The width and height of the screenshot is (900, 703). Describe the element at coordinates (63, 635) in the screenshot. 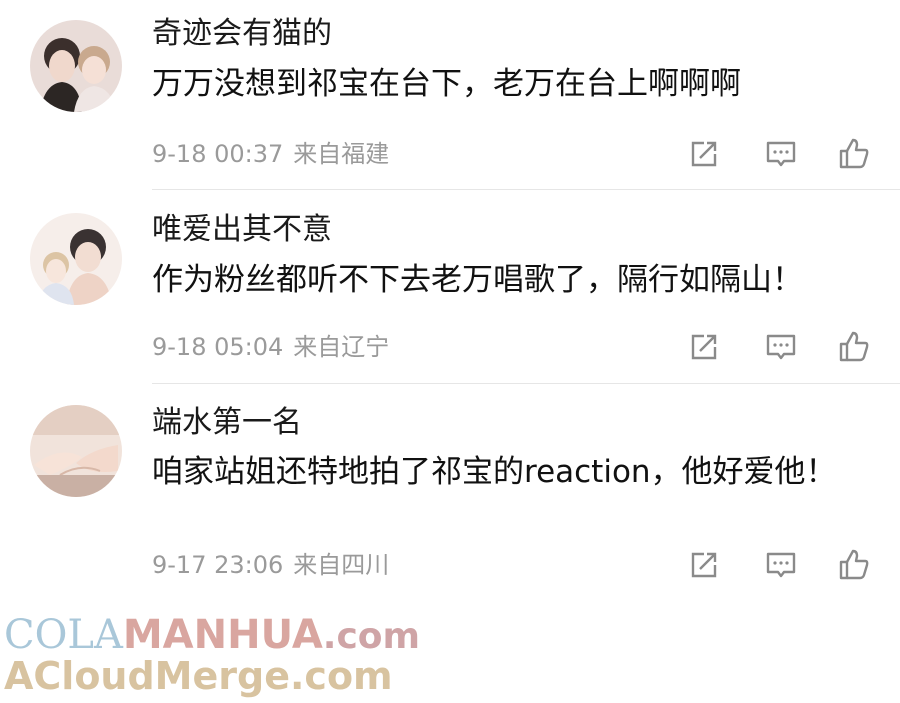

I see `watermark-part: COLA` at that location.